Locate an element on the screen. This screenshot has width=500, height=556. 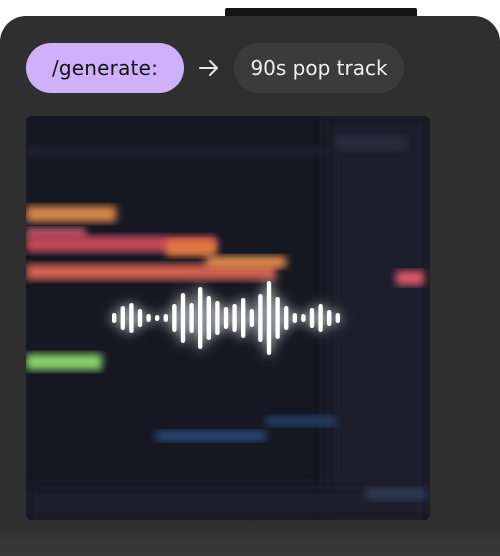
arrow-right-icon is located at coordinates (208, 68).